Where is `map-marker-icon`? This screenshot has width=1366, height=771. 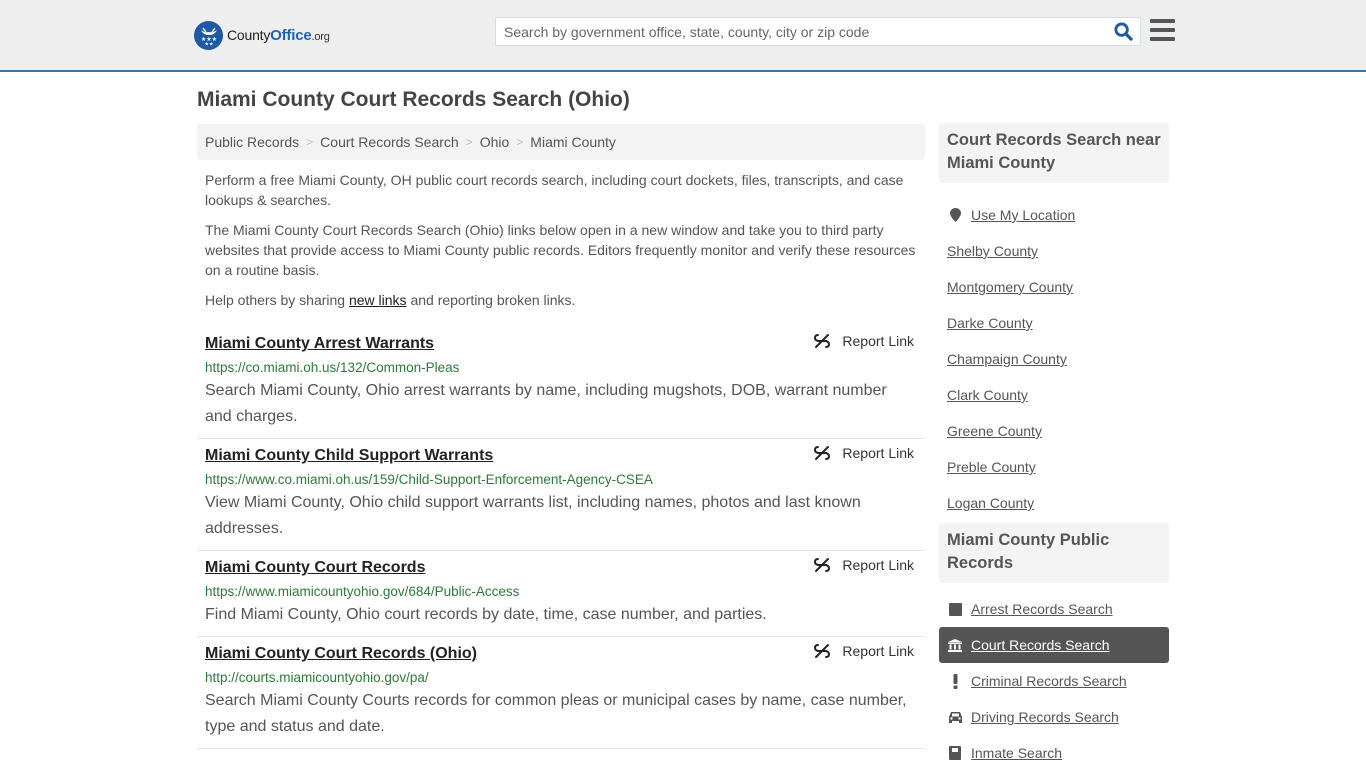 map-marker-icon is located at coordinates (955, 215).